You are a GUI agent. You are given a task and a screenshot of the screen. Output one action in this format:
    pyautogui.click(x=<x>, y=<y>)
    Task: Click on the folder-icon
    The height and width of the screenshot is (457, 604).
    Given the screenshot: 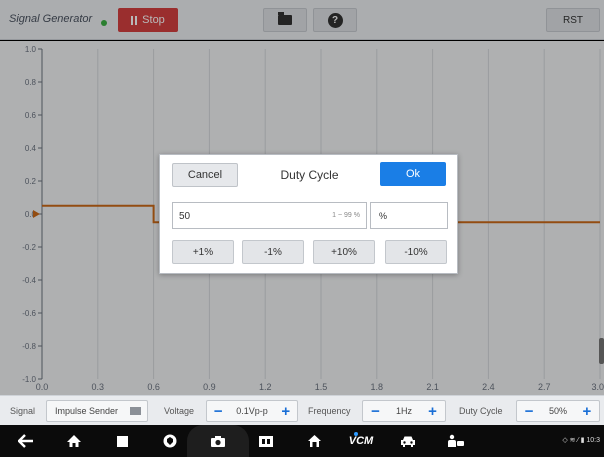 What is the action you would take?
    pyautogui.click(x=135, y=411)
    